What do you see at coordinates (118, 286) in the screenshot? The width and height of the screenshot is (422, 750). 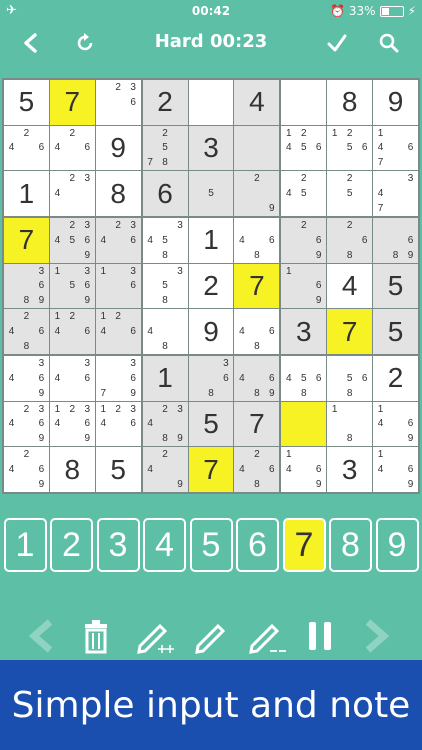 I see `sudoku-cell: 1 3 6` at bounding box center [118, 286].